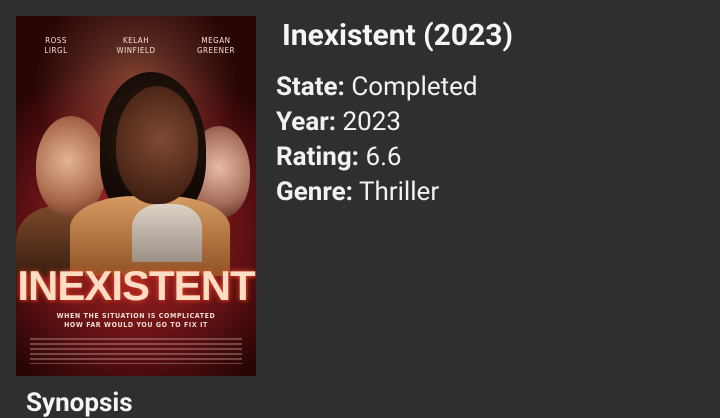 The image size is (720, 418). Describe the element at coordinates (414, 87) in the screenshot. I see `detail-value: Completed` at that location.